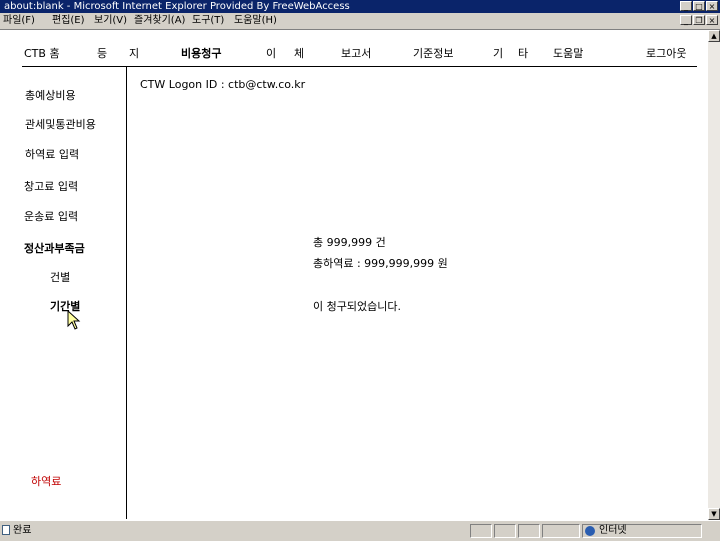  What do you see at coordinates (51, 186) in the screenshot?
I see `sidebar-item-storage-input: 창고료 입력` at bounding box center [51, 186].